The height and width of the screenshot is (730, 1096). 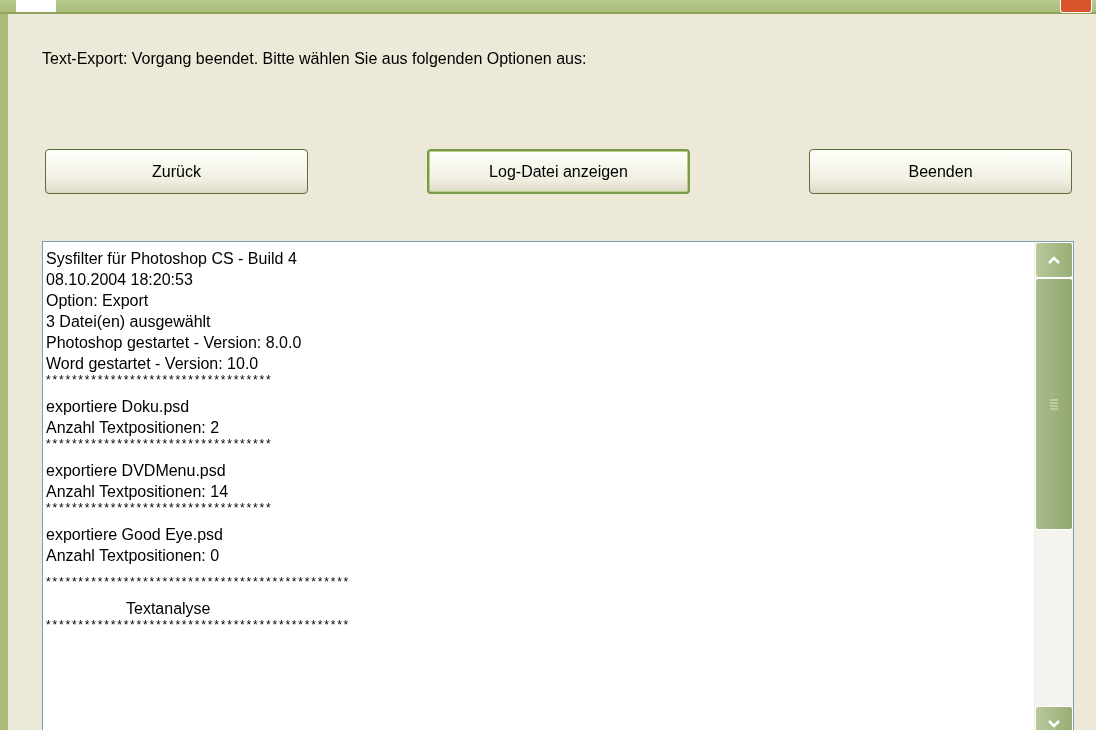 What do you see at coordinates (171, 259) in the screenshot?
I see `log-line: Sysfilter für Photoshop CS - Build 4` at bounding box center [171, 259].